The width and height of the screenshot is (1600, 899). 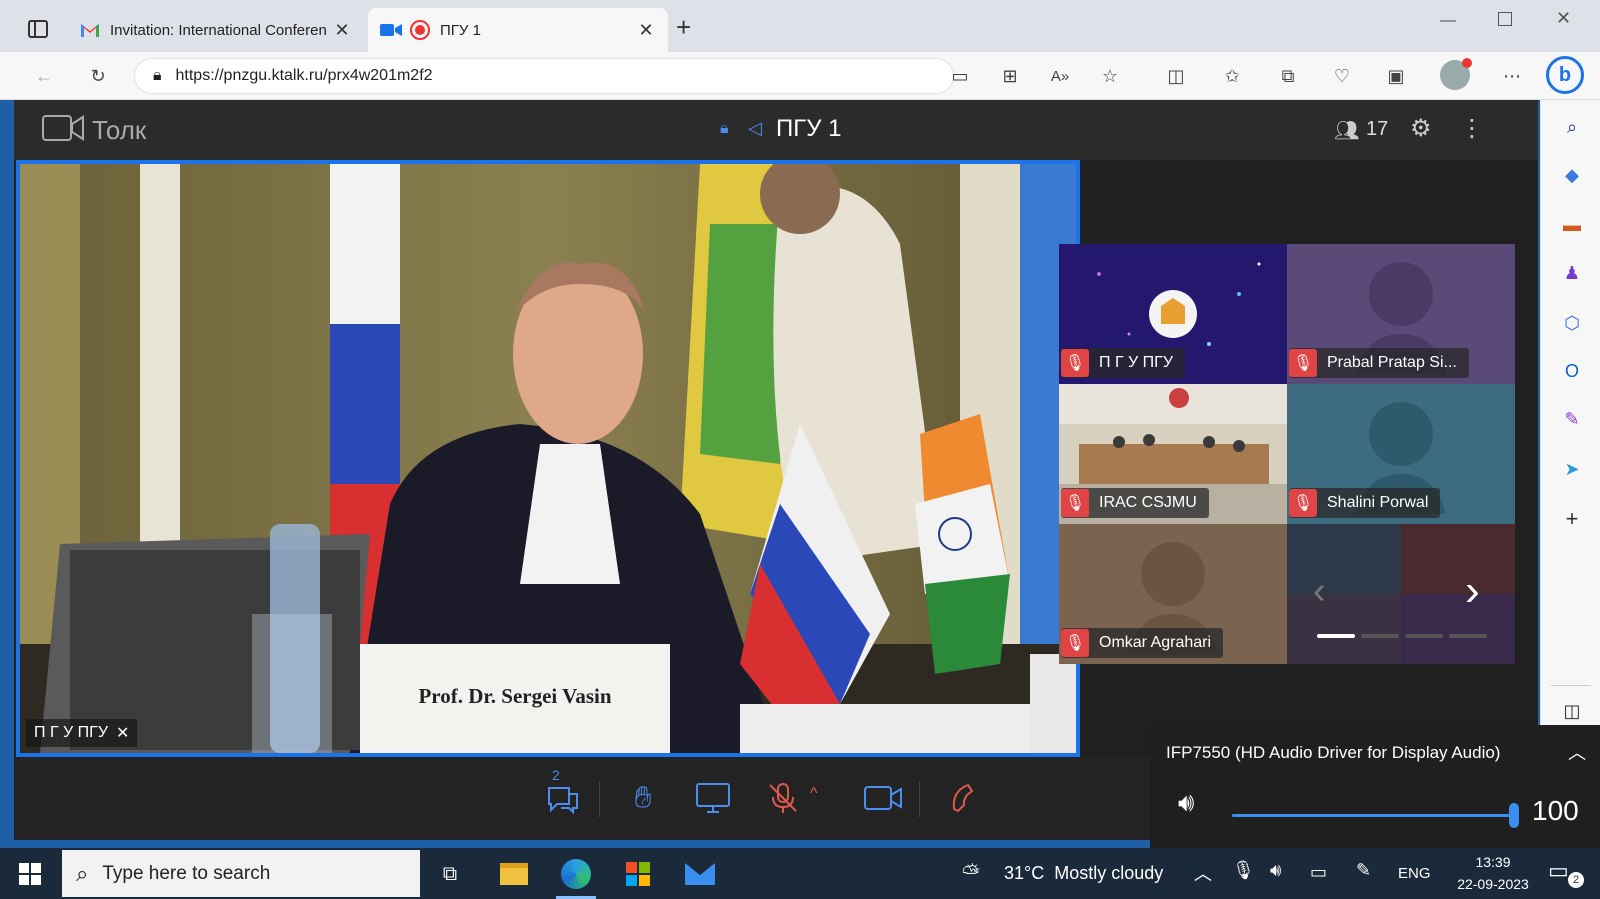 I want to click on camera-permission-icon: ▭, so click(x=960, y=76).